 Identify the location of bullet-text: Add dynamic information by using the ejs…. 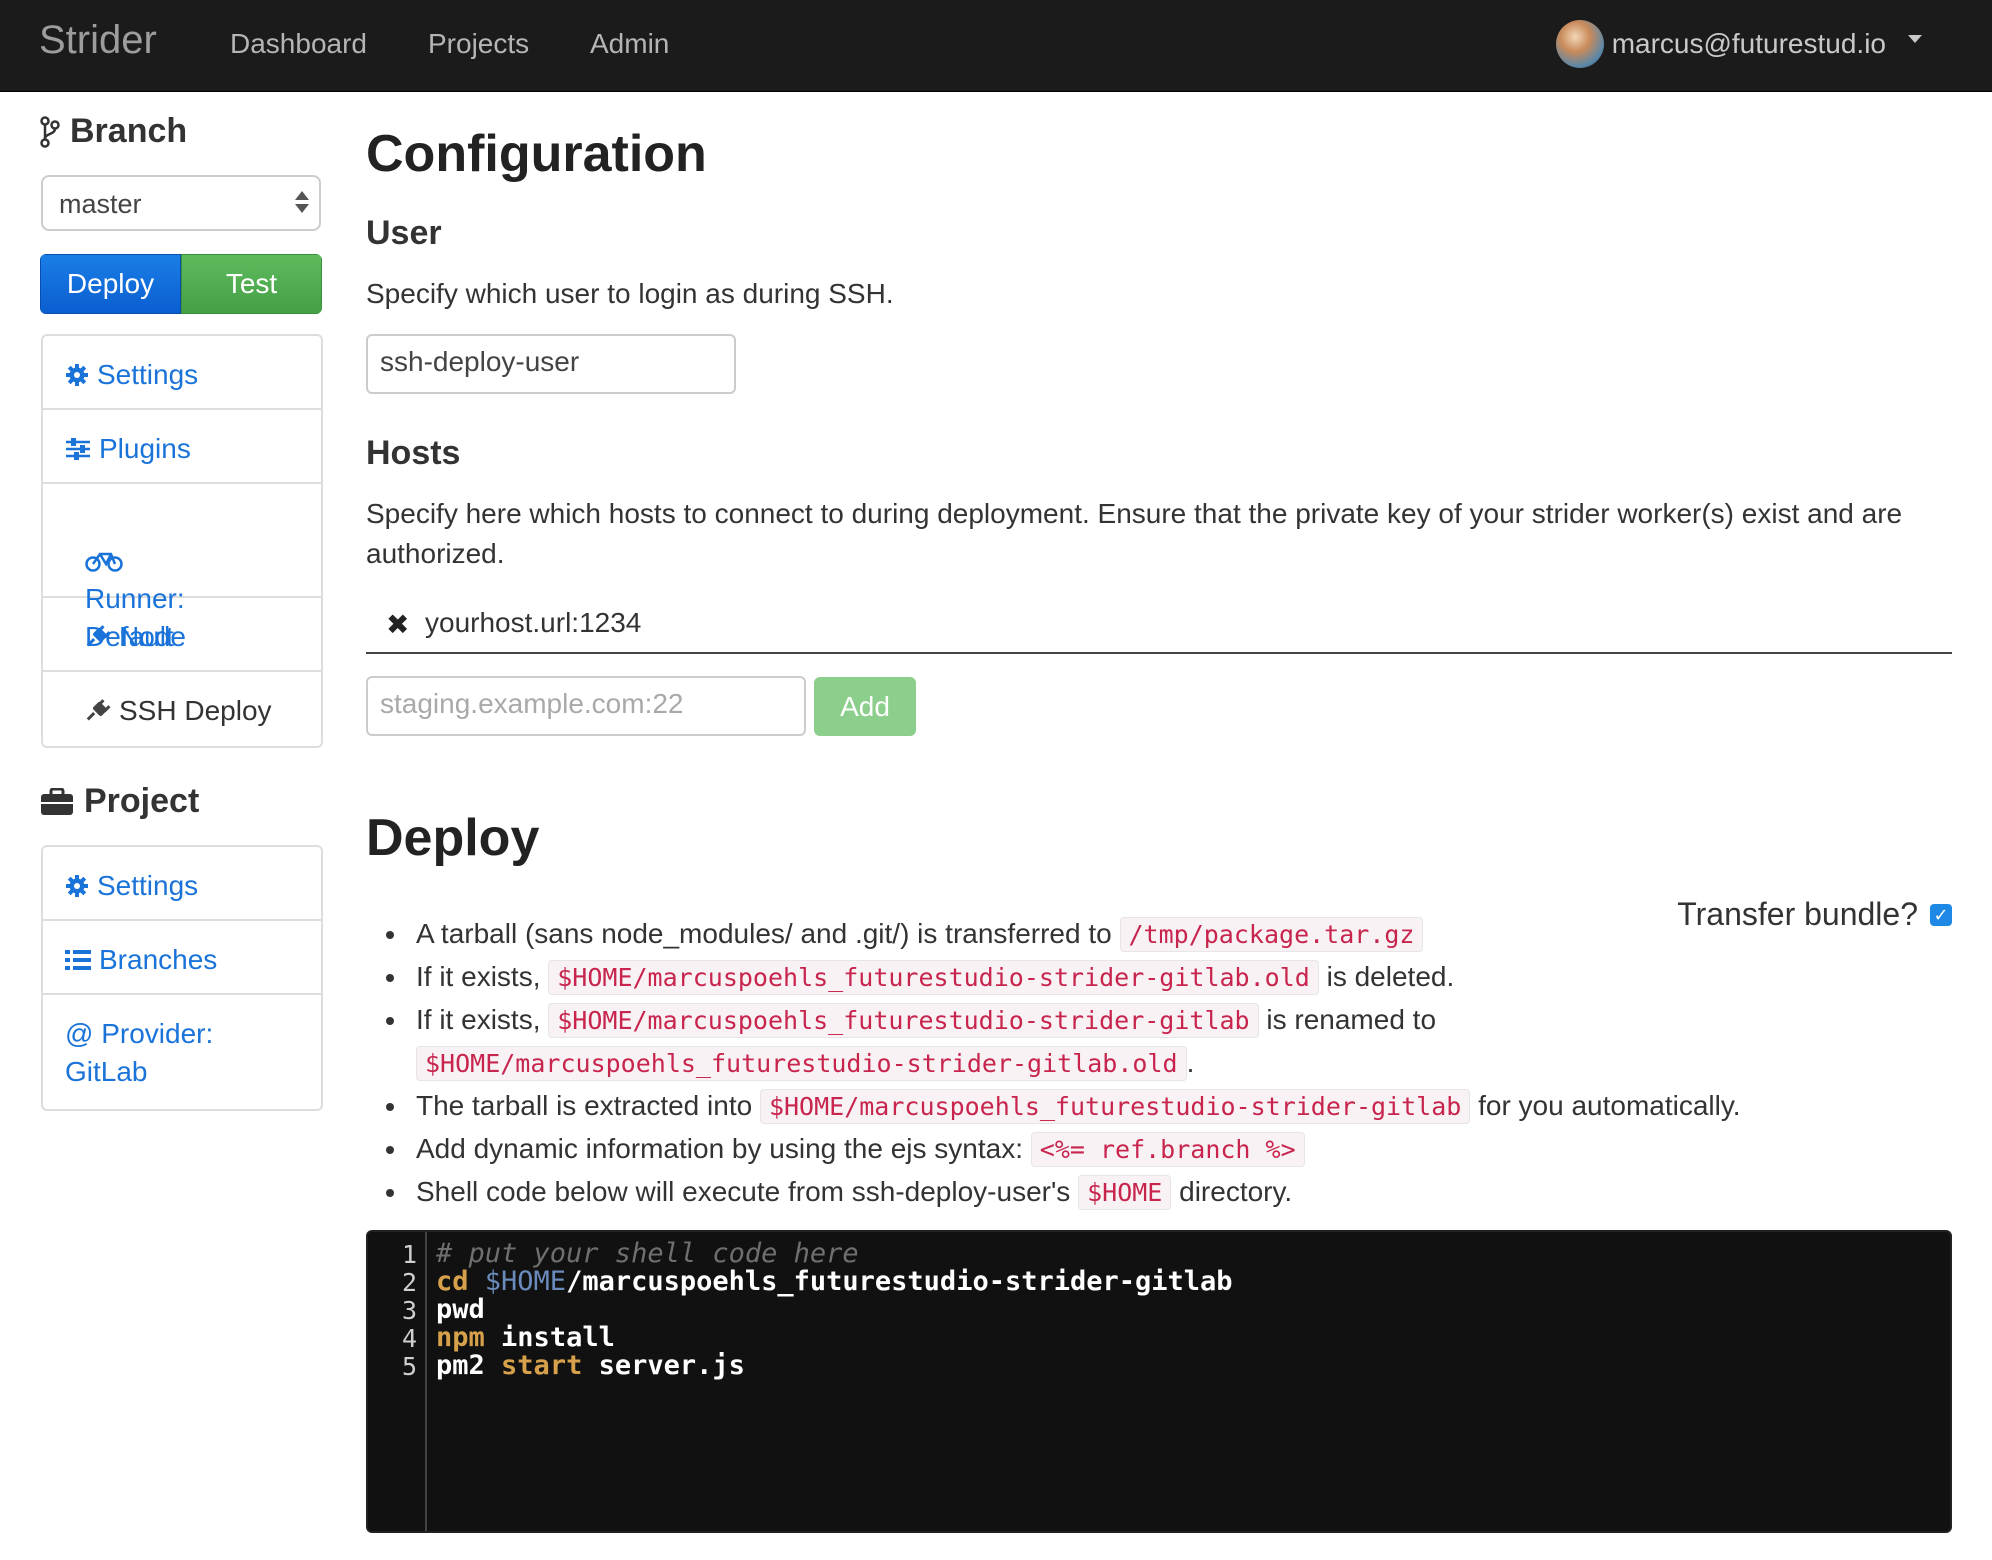
(723, 1148).